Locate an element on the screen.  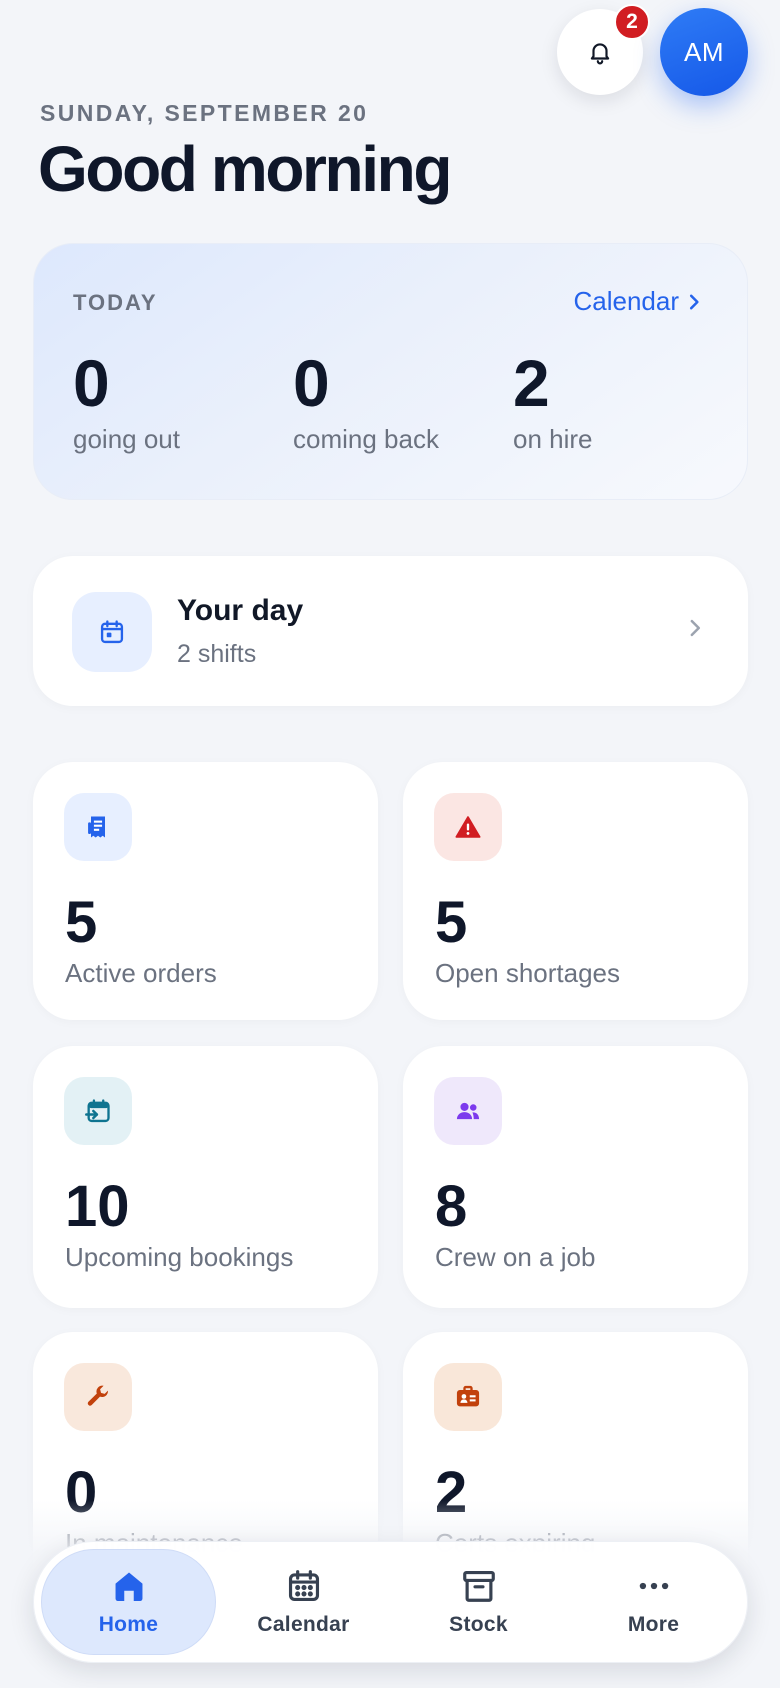
today-label: TODAY is located at coordinates (115, 302).